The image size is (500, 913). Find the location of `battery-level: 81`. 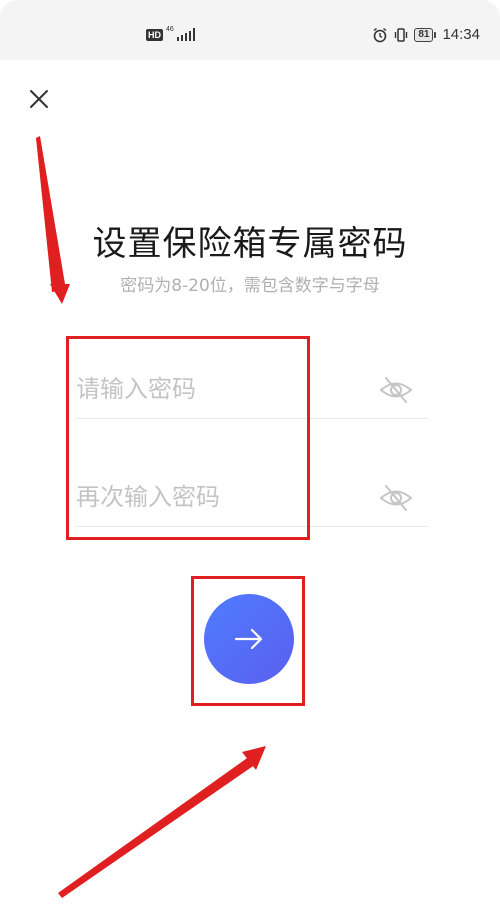

battery-level: 81 is located at coordinates (424, 34).